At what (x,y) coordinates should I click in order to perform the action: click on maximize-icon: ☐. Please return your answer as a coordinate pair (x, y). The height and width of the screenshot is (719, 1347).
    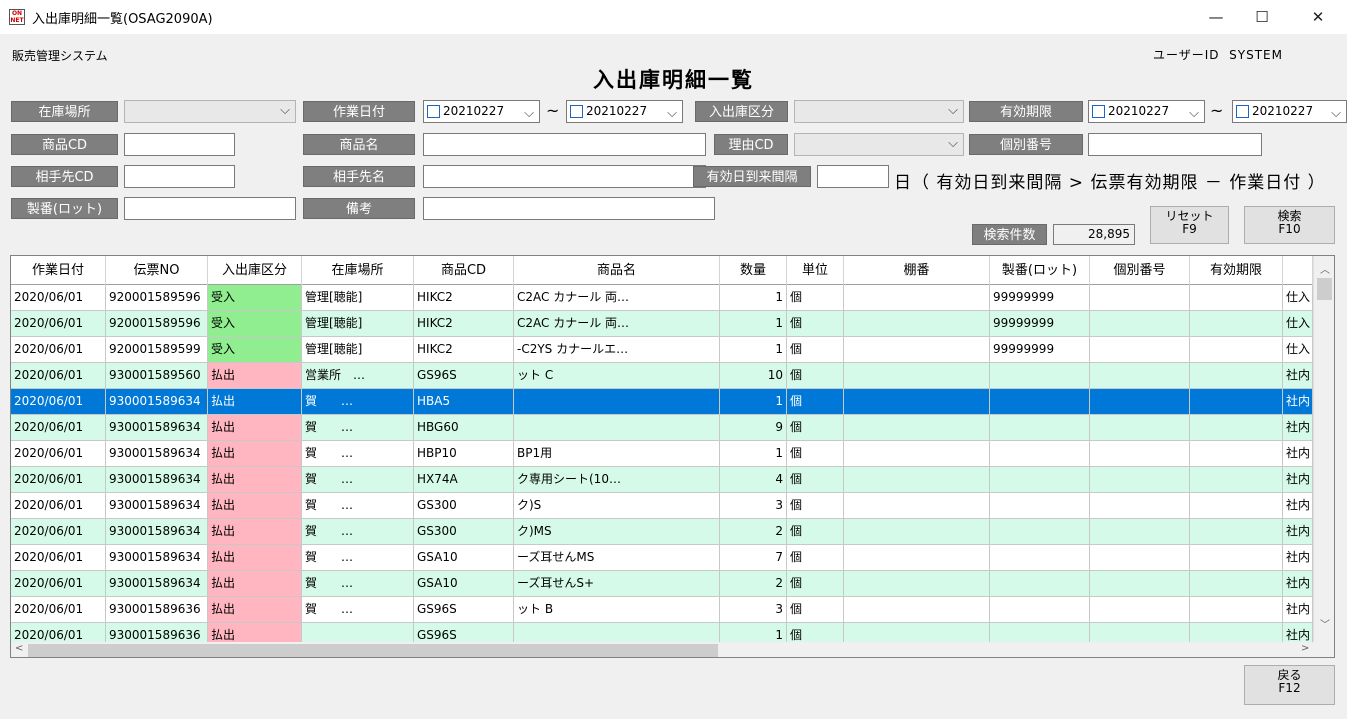
    Looking at the image, I should click on (1262, 17).